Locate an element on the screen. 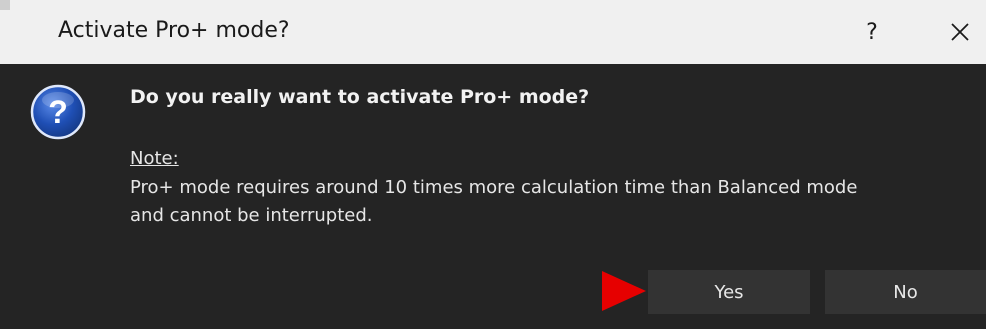 The height and width of the screenshot is (329, 986). note-label: Note: is located at coordinates (154, 158).